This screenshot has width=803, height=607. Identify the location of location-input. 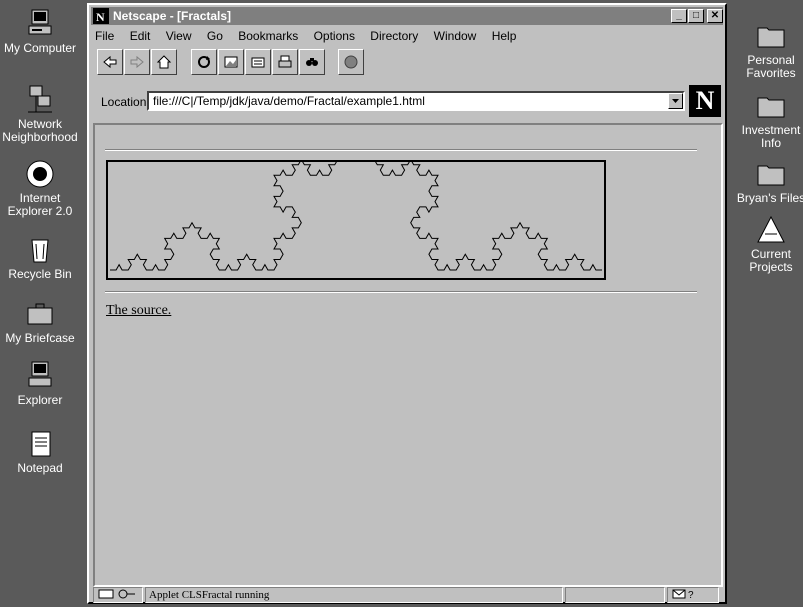
(416, 101).